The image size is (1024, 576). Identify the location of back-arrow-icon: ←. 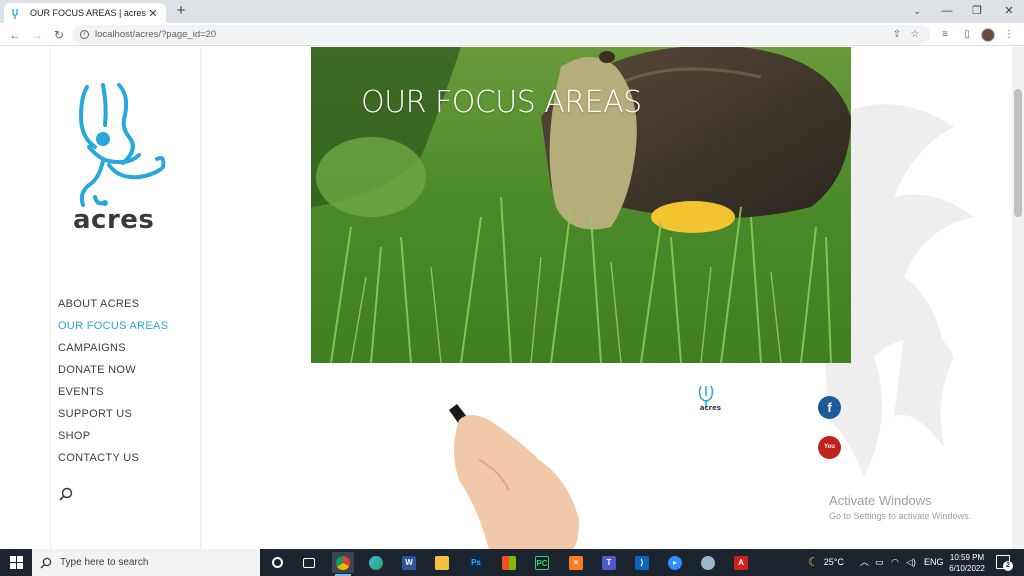
(15, 35).